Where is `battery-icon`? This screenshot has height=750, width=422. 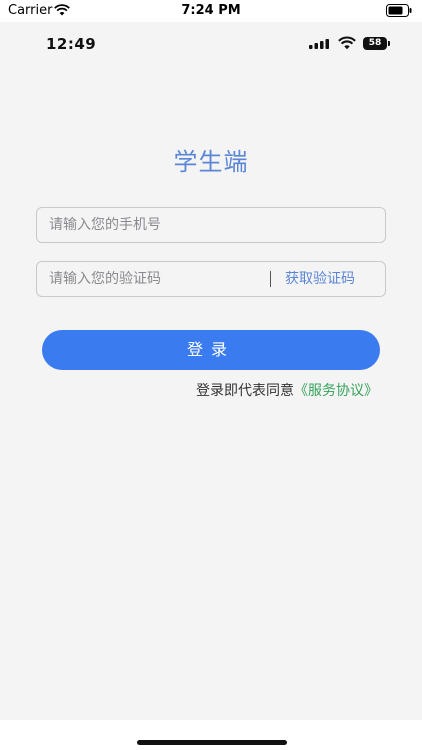 battery-icon is located at coordinates (399, 10).